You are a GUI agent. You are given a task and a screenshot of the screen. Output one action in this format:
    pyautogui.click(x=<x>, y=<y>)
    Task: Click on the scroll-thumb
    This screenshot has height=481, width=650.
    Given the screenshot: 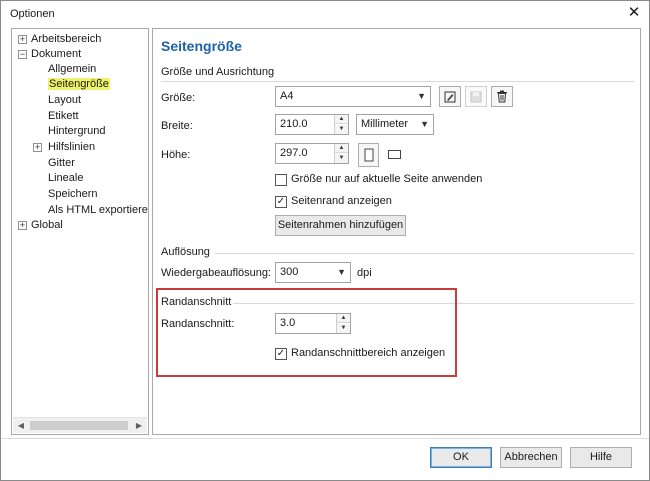 What is the action you would take?
    pyautogui.click(x=79, y=425)
    